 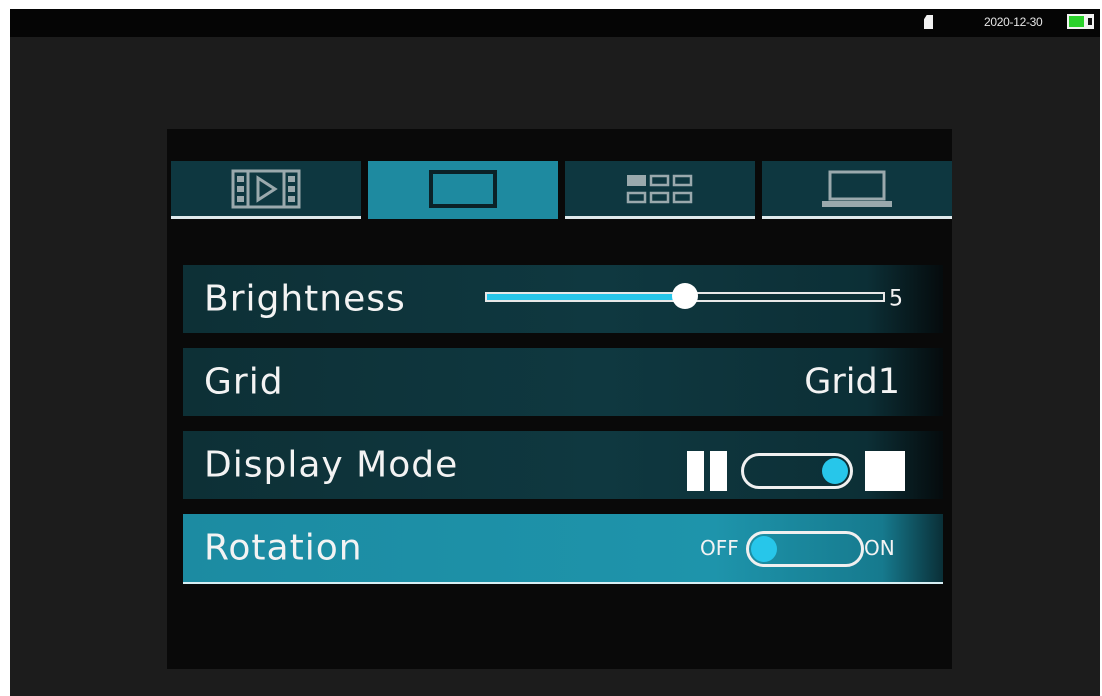 What do you see at coordinates (563, 549) in the screenshot?
I see `setting-row-rotation: Rotation OFF ON` at bounding box center [563, 549].